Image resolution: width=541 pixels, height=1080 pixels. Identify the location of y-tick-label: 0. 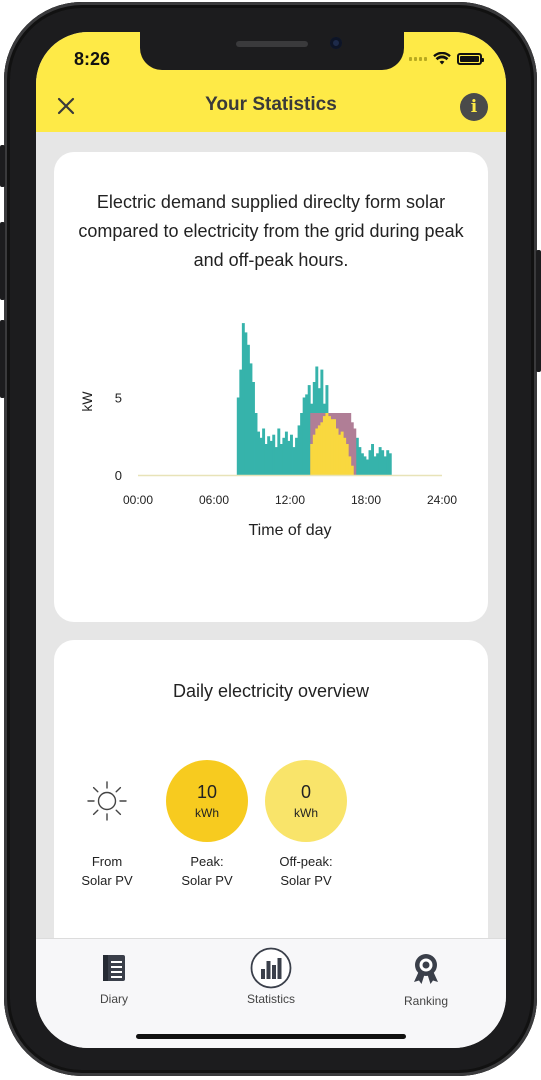
(118, 475).